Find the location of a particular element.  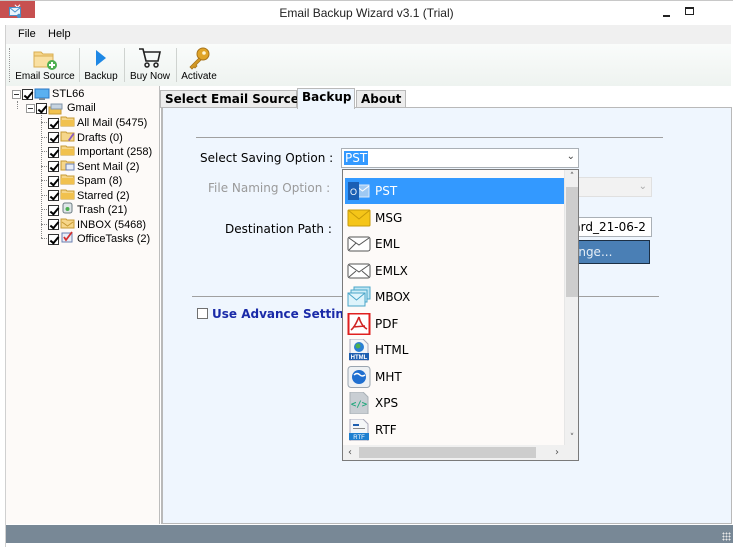

tree-node-folder: OfficeTasks (2) is located at coordinates (99, 238).